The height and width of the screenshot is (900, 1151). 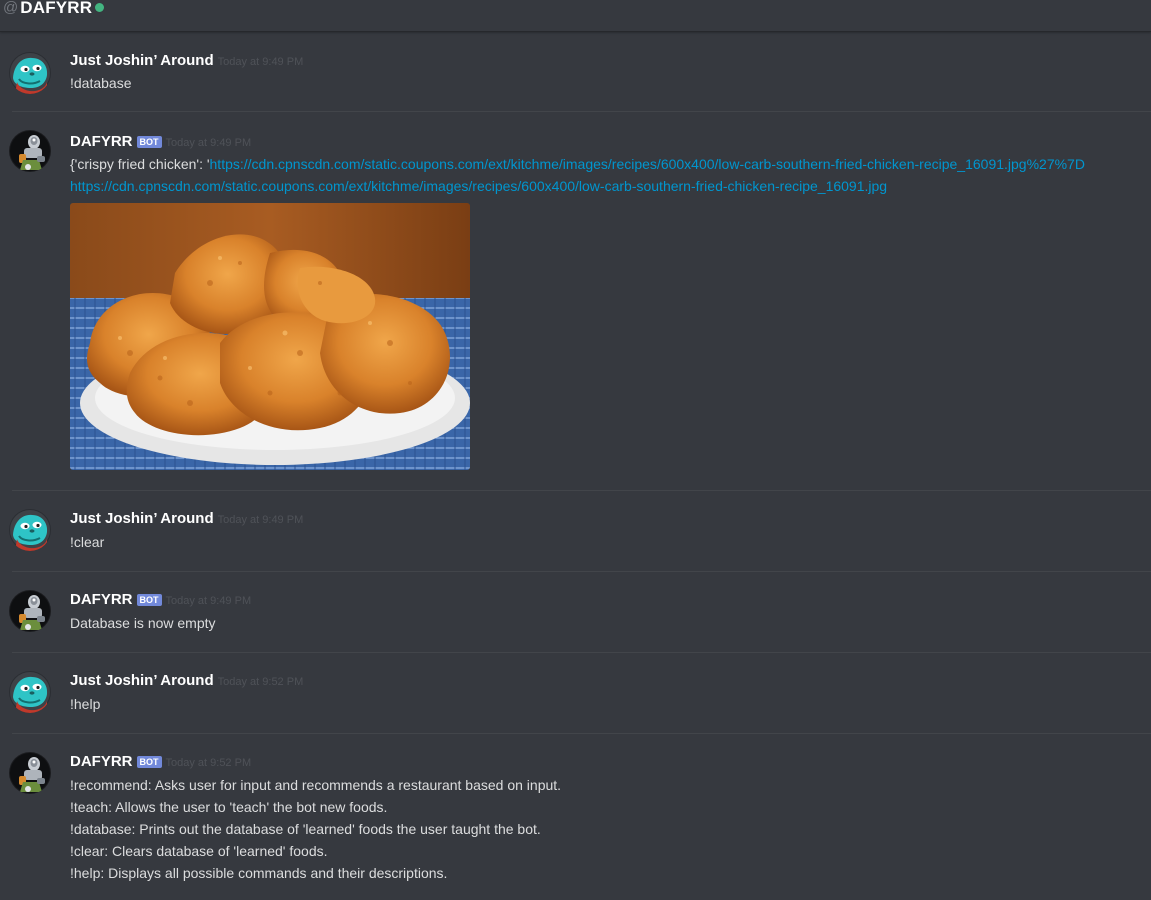 What do you see at coordinates (140, 164) in the screenshot?
I see `message-text: {'crispy fried chicken': '` at bounding box center [140, 164].